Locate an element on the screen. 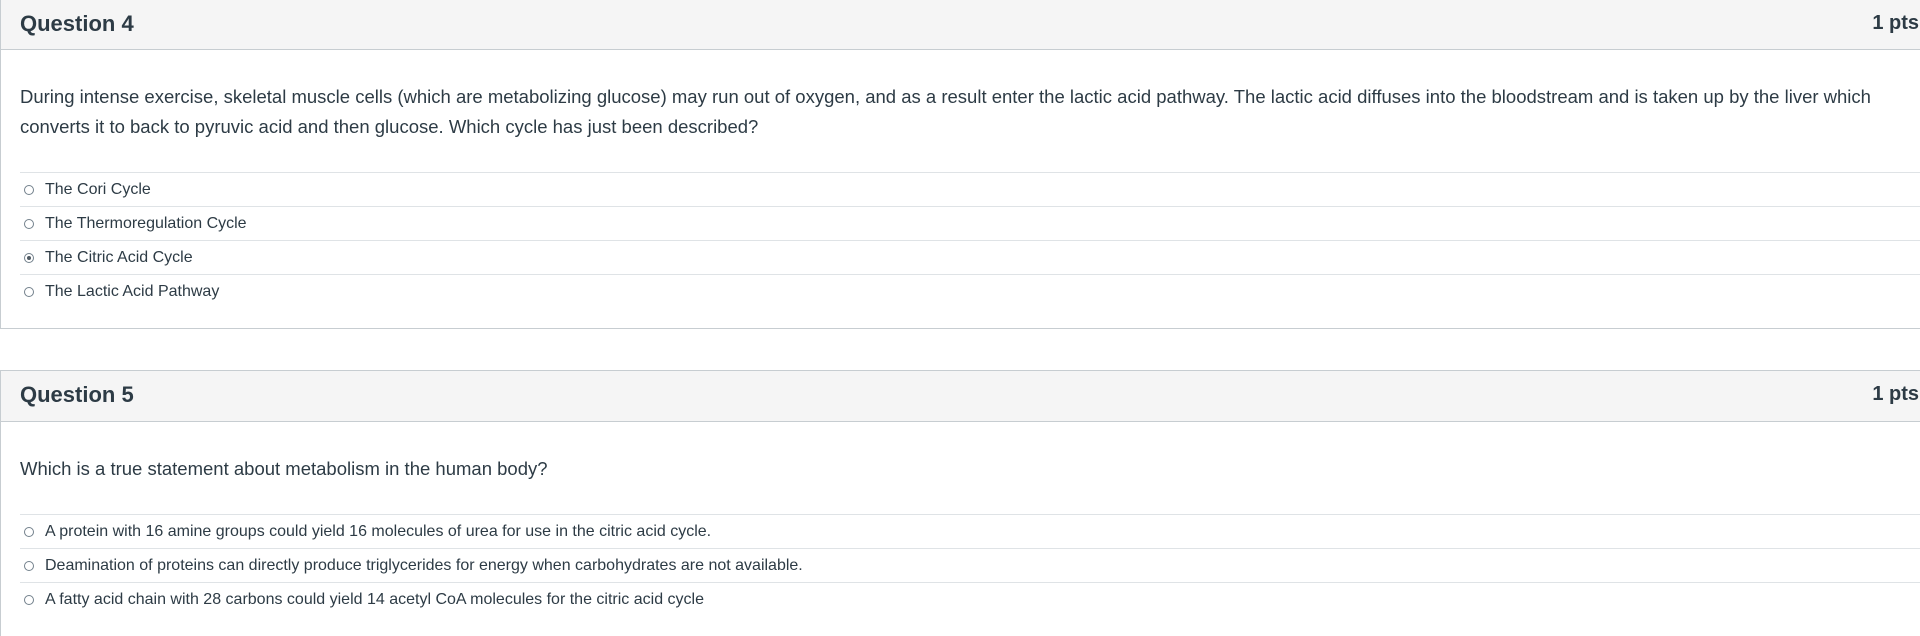  answer-option: The Thermoregulation Cycle is located at coordinates (970, 223).